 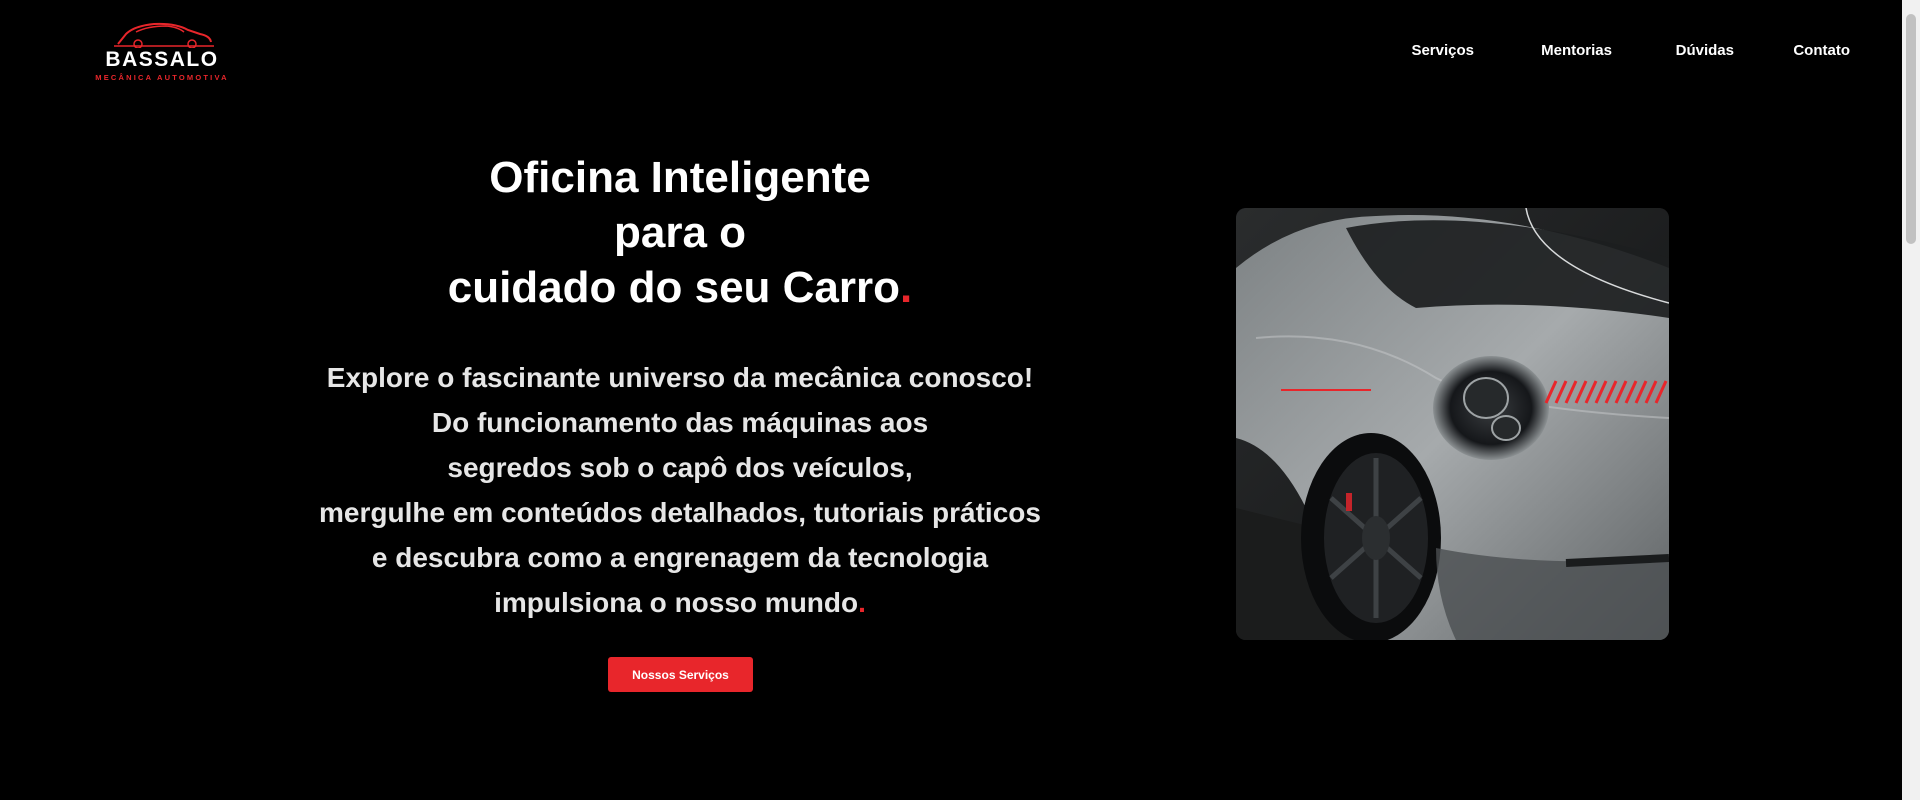 I want to click on headline-line-3: cuidado do seu Carro., so click(x=680, y=287).